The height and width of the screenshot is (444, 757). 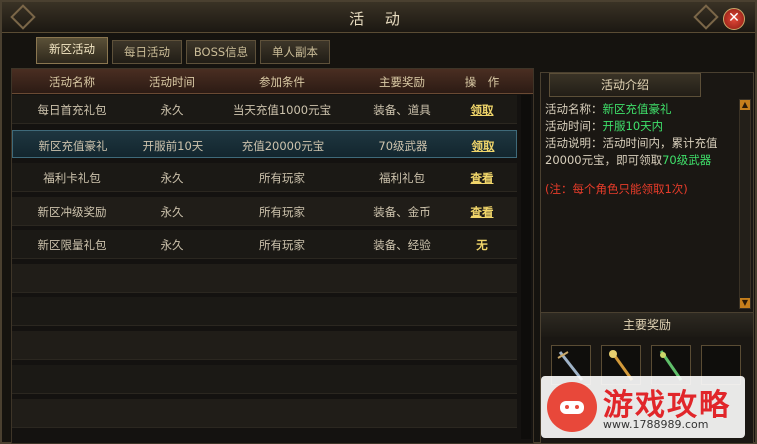 I want to click on scroll-down-icon: ▼, so click(x=745, y=303).